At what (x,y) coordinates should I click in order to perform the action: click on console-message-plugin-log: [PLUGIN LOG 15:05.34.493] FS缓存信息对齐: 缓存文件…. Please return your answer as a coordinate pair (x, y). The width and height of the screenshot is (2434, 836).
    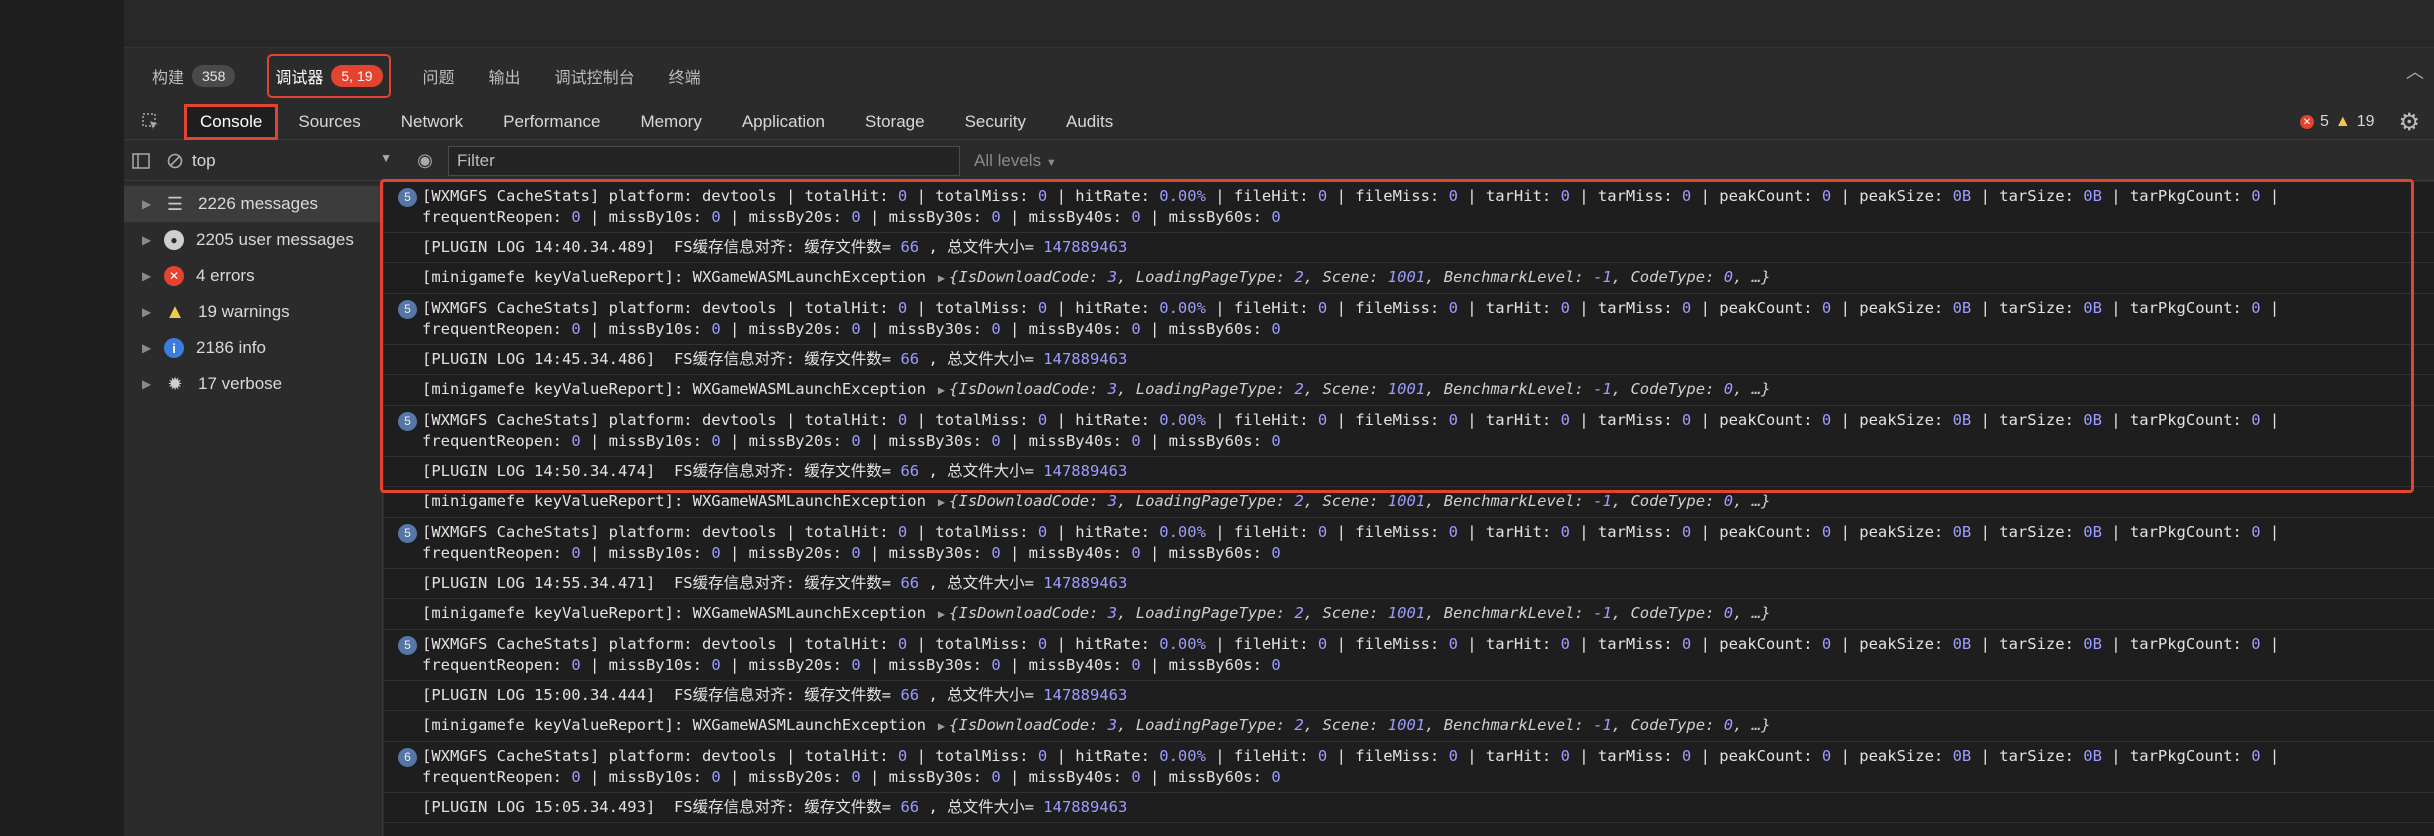
    Looking at the image, I should click on (1409, 808).